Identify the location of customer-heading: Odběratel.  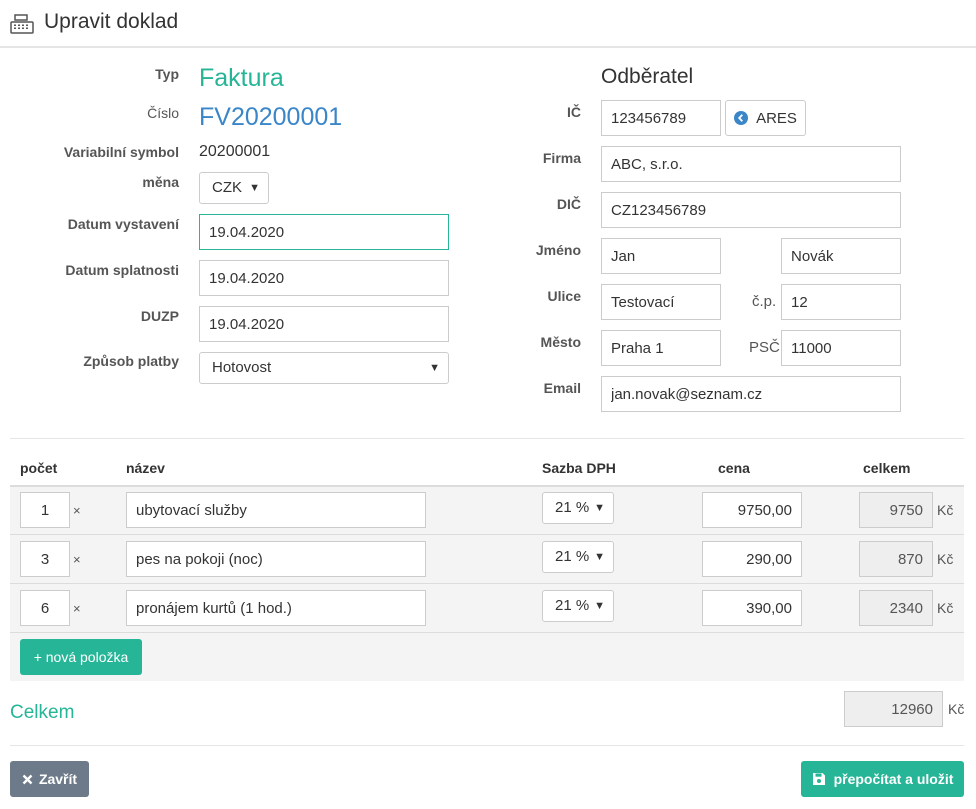
(647, 76).